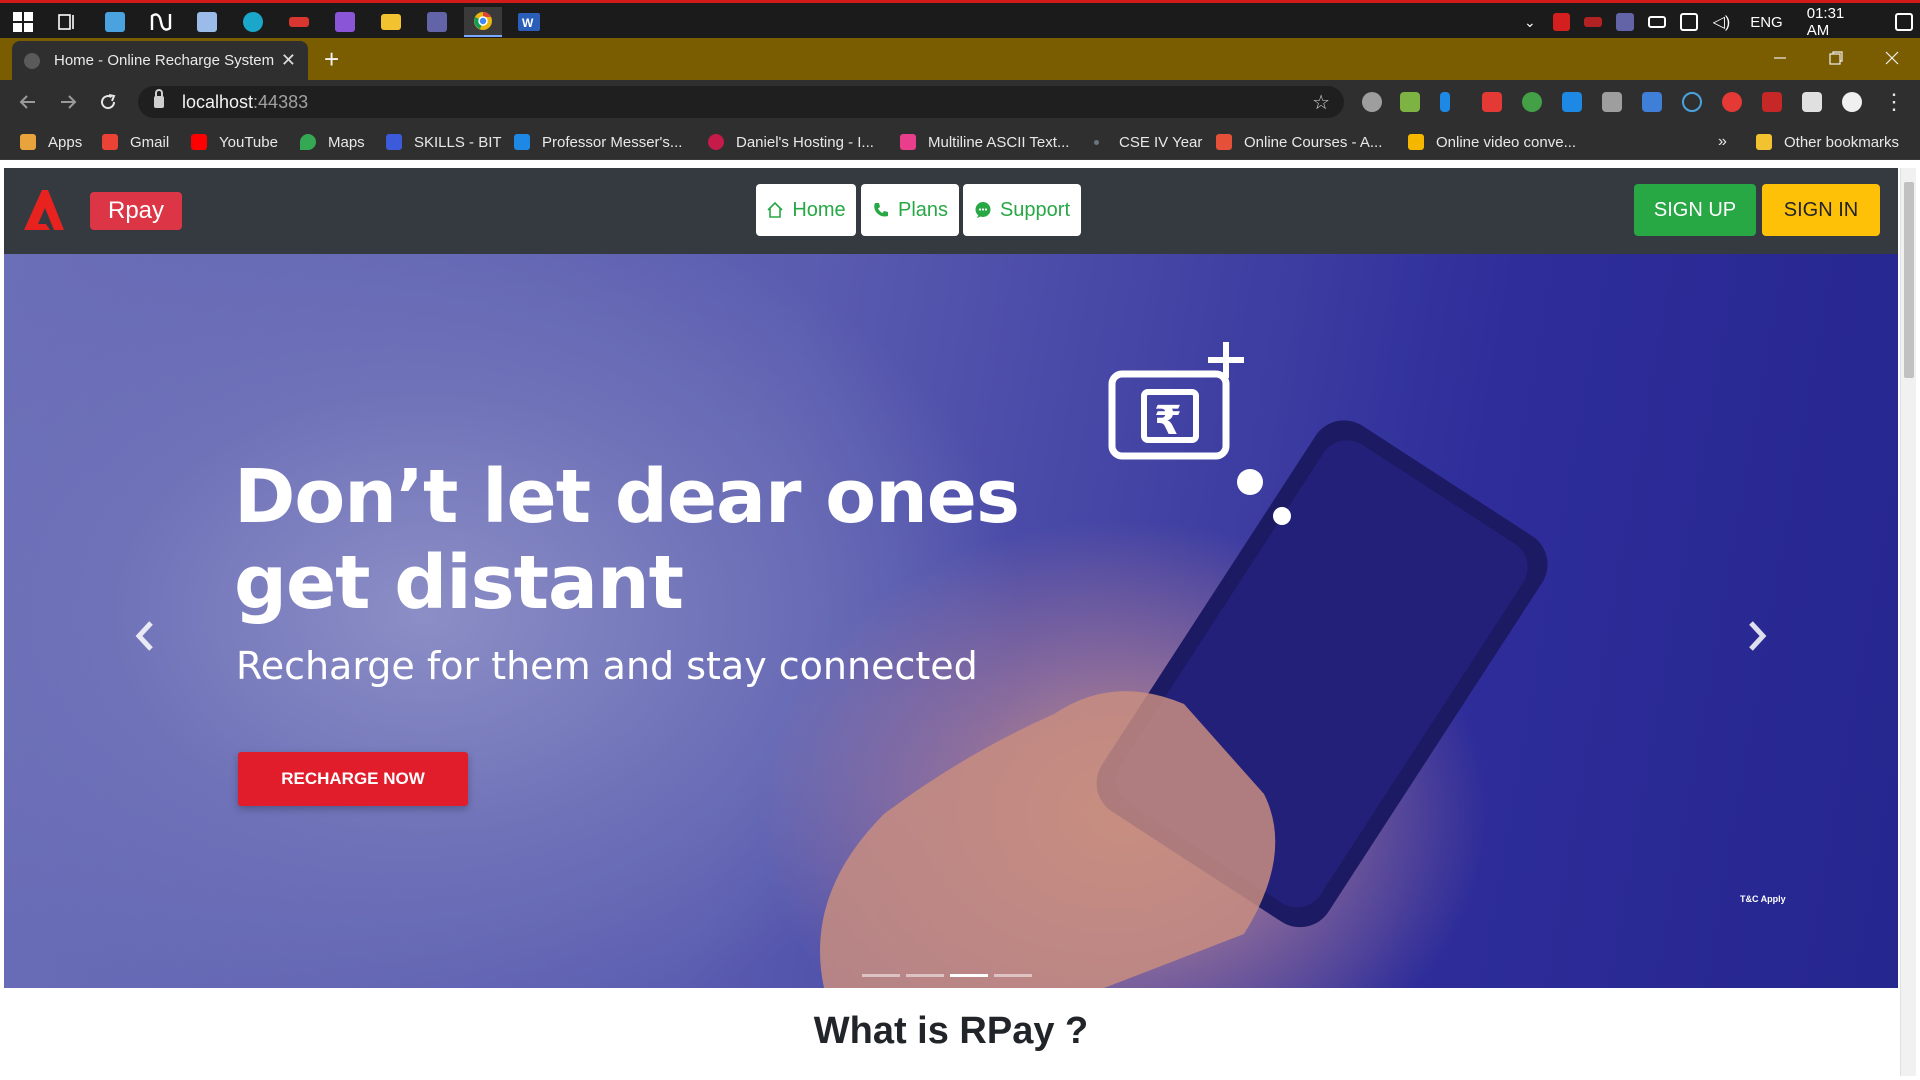  I want to click on bookmark-maps: Maps, so click(332, 142).